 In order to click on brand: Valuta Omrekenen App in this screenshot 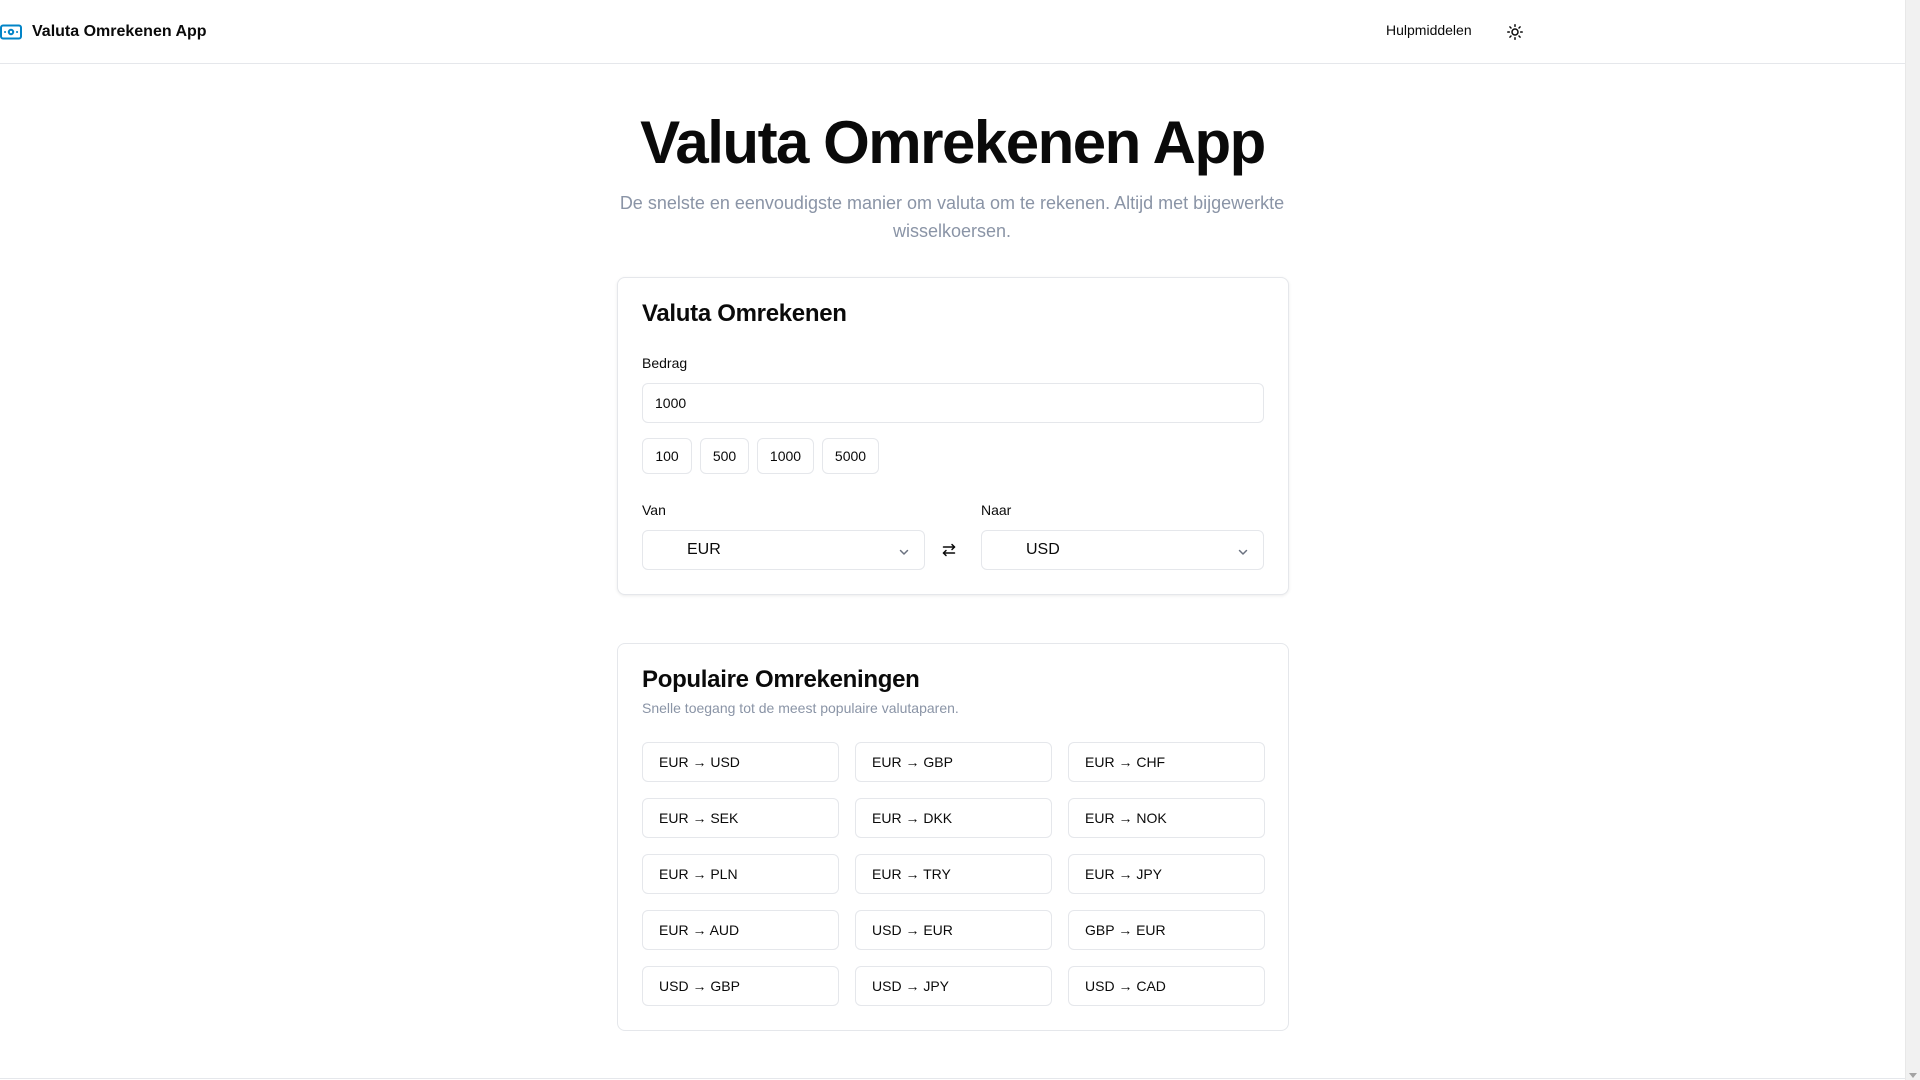, I will do `click(103, 32)`.